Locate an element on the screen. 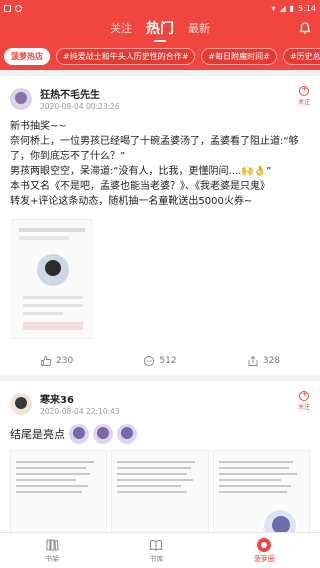 This screenshot has width=320, height=568. top-tab-bar: 关注 热门 最新 is located at coordinates (160, 29).